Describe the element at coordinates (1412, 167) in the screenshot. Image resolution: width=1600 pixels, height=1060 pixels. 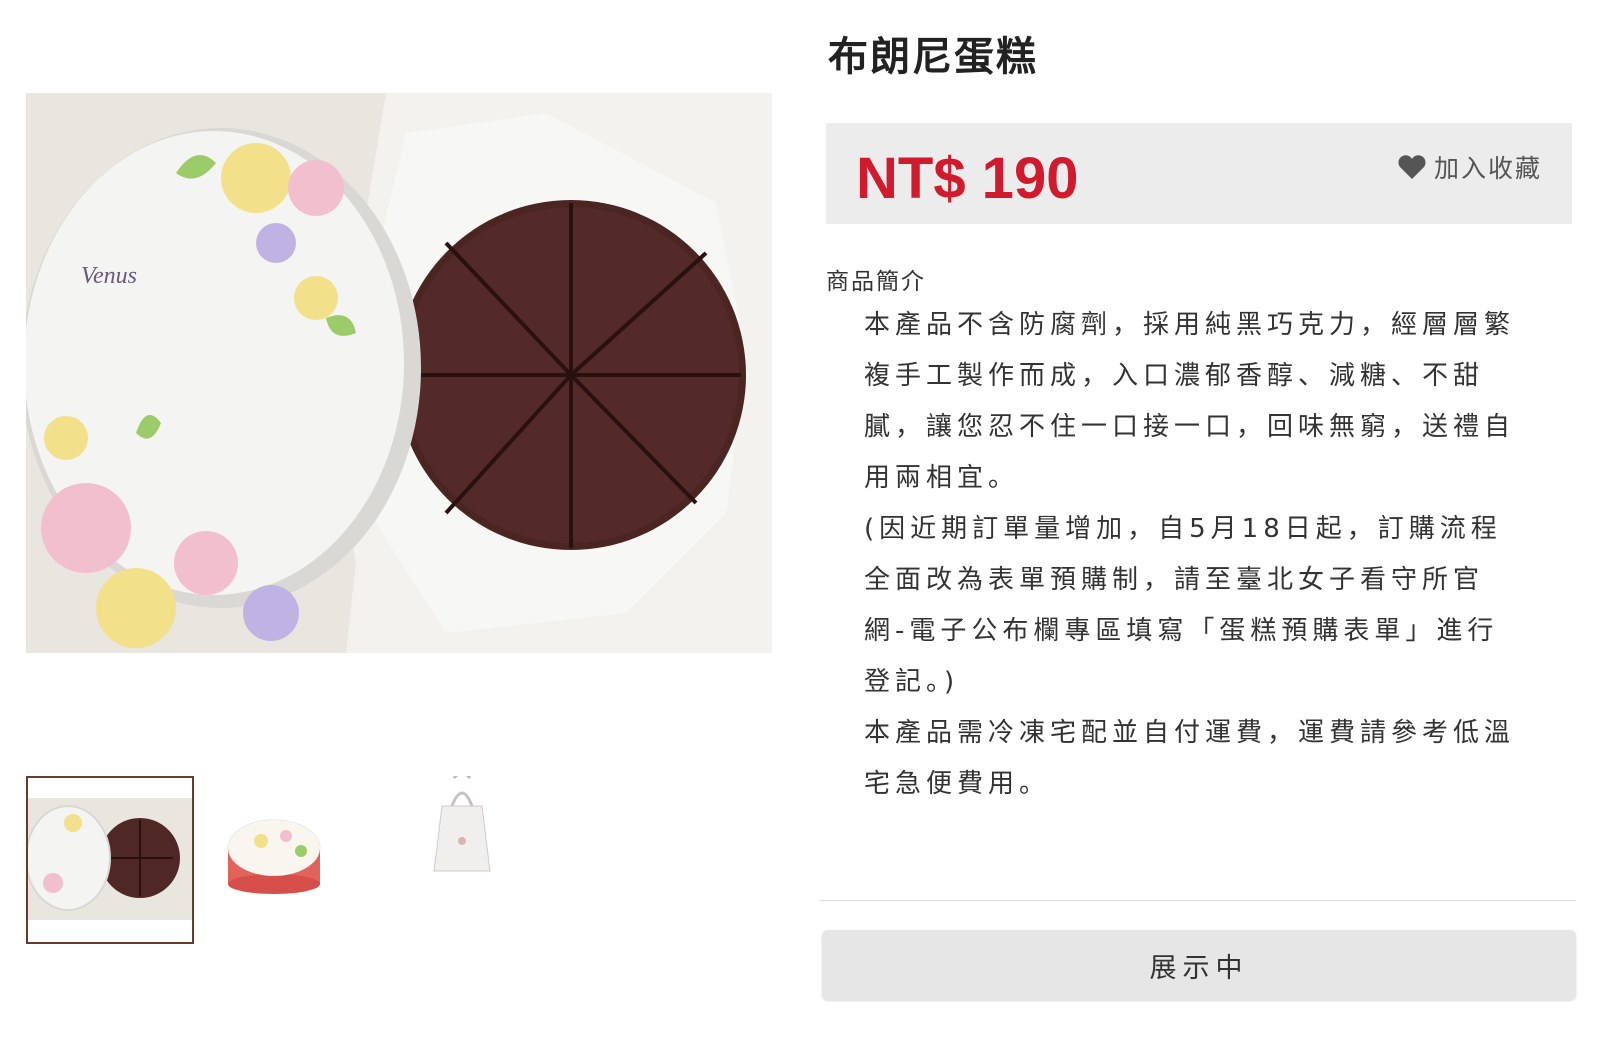
I see `heart-icon` at that location.